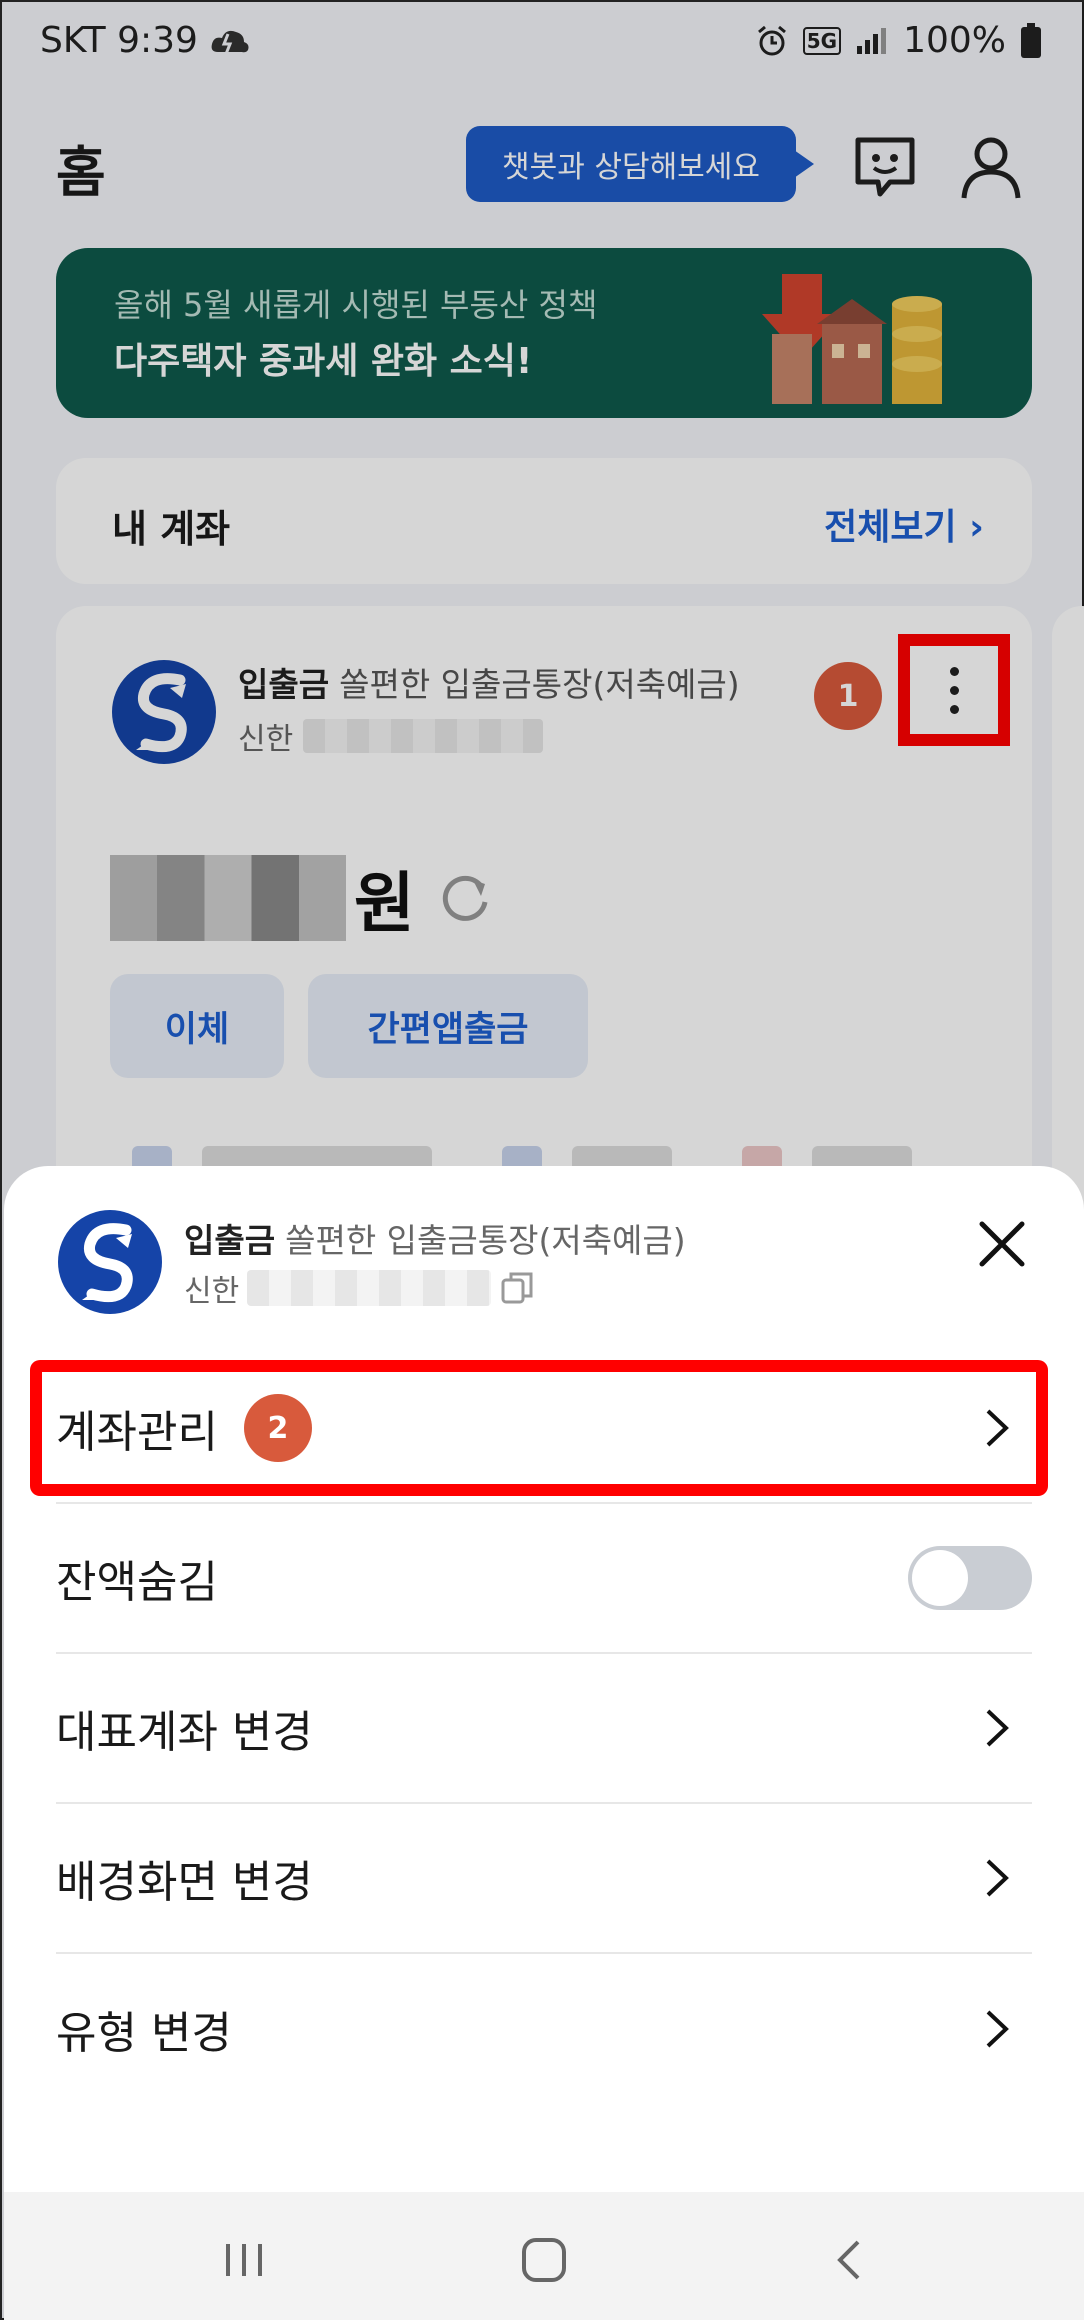  I want to click on menu-change-type-label: 유형 변경, so click(144, 2033).